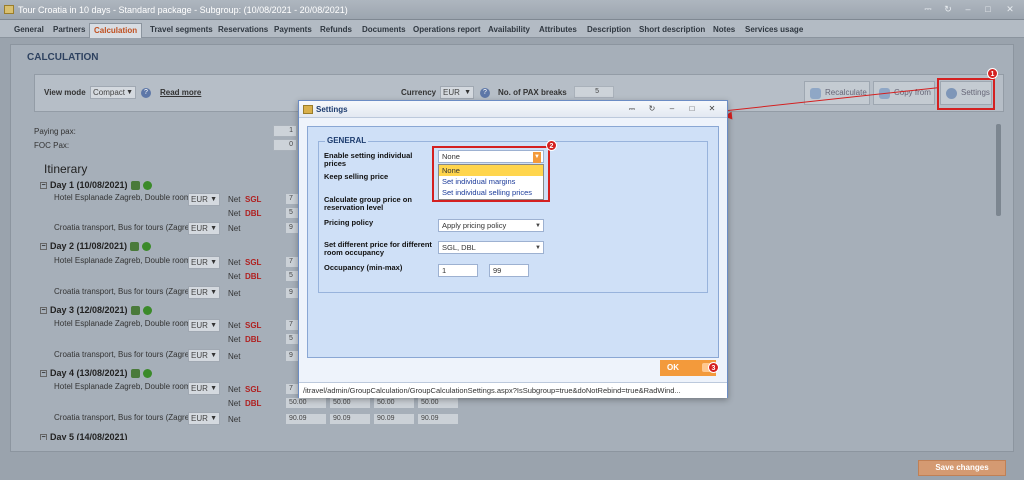 This screenshot has width=1024, height=480. What do you see at coordinates (509, 270) in the screenshot?
I see `occupancy-max-input: 99` at bounding box center [509, 270].